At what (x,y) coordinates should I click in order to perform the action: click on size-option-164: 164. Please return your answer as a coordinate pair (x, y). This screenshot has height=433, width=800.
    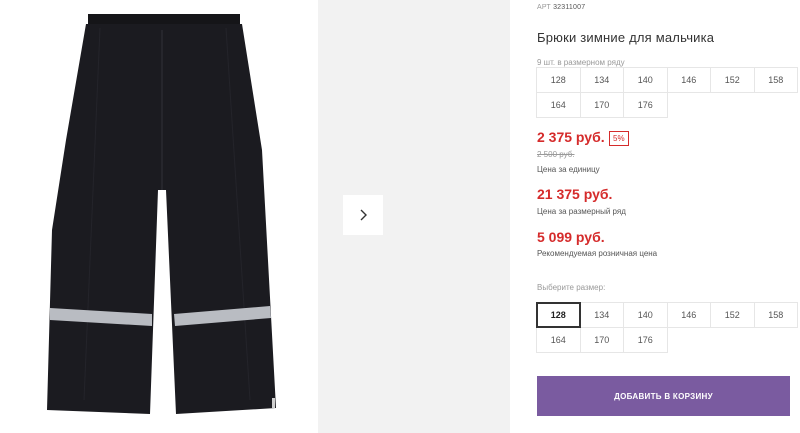
    Looking at the image, I should click on (558, 340).